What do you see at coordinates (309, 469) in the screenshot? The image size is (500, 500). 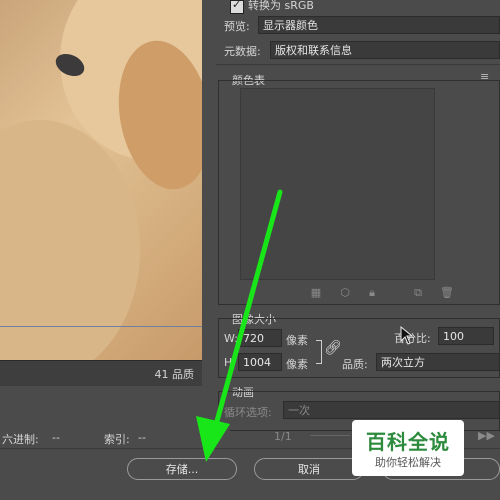 I see `cancel-button-label: 取消` at bounding box center [309, 469].